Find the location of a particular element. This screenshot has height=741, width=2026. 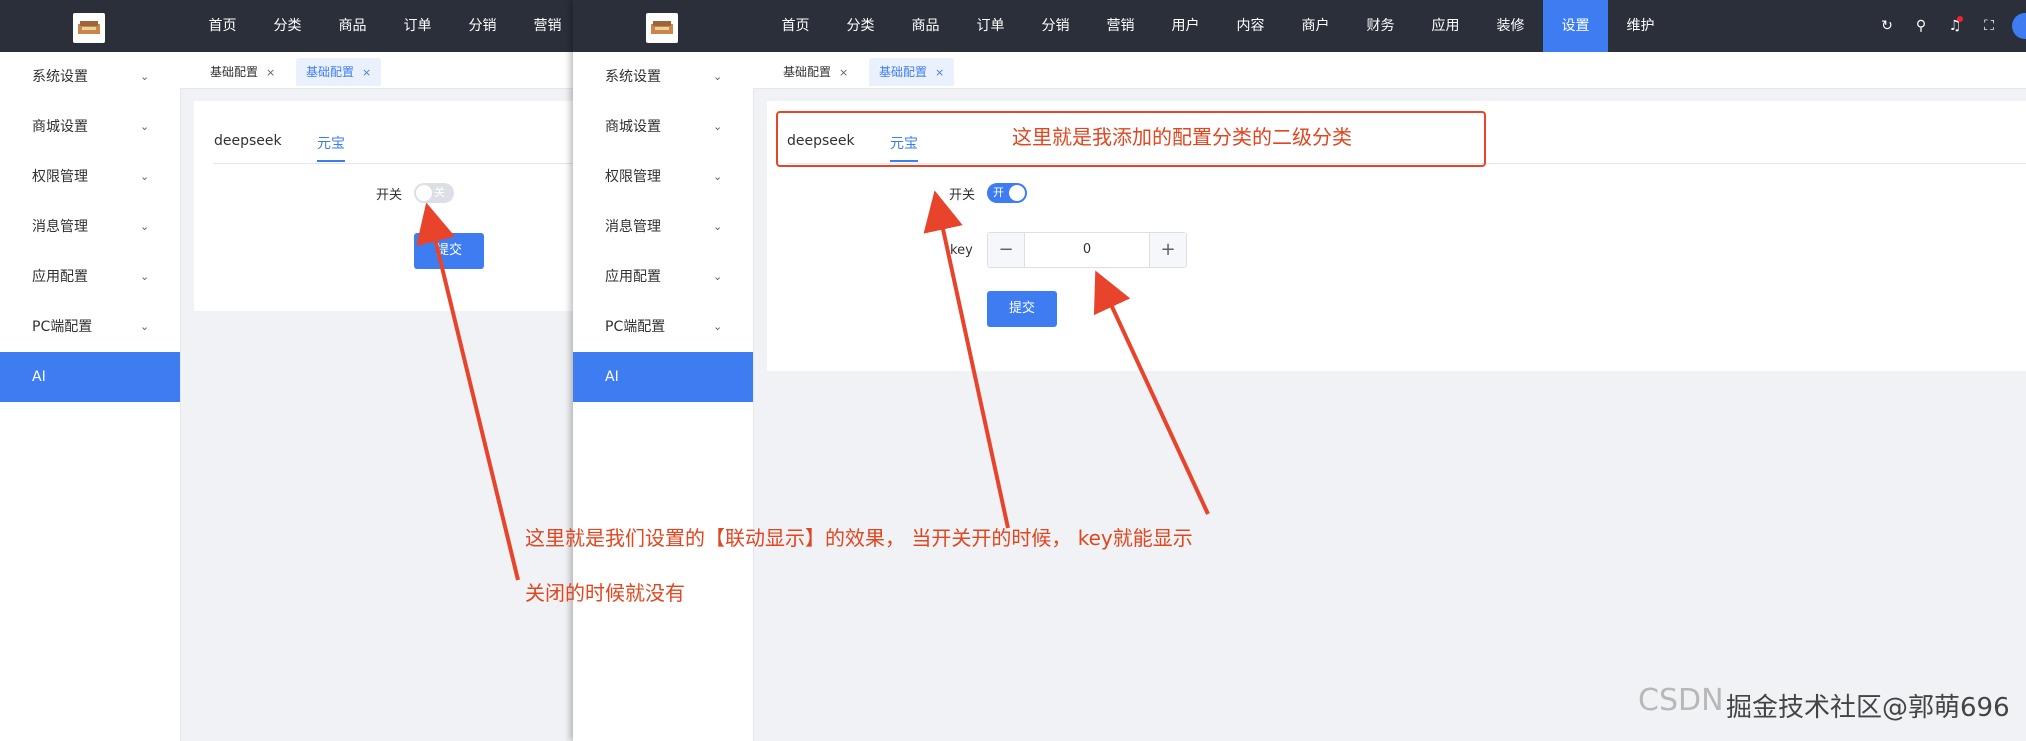

bell-icon: ♫ is located at coordinates (1955, 25).